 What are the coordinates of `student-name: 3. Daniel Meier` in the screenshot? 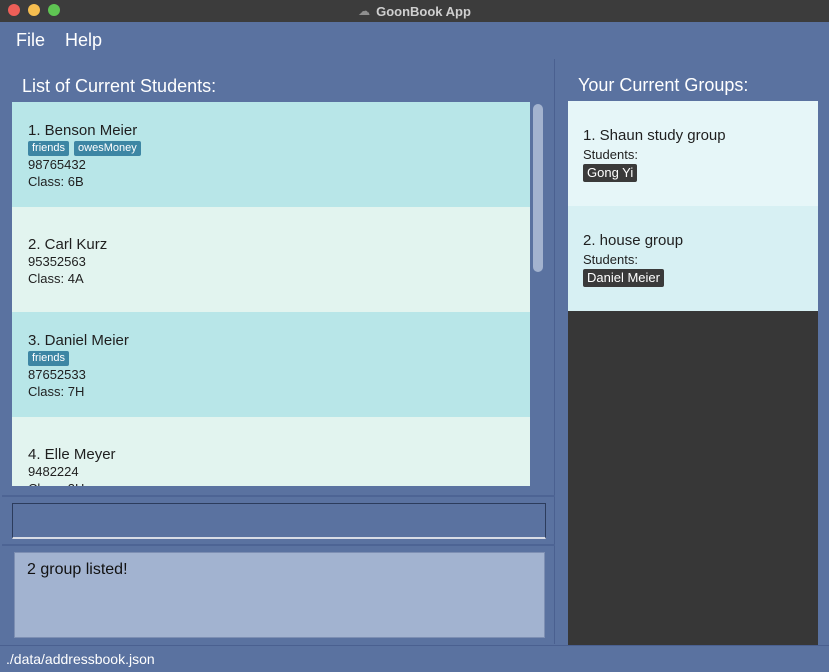 It's located at (78, 340).